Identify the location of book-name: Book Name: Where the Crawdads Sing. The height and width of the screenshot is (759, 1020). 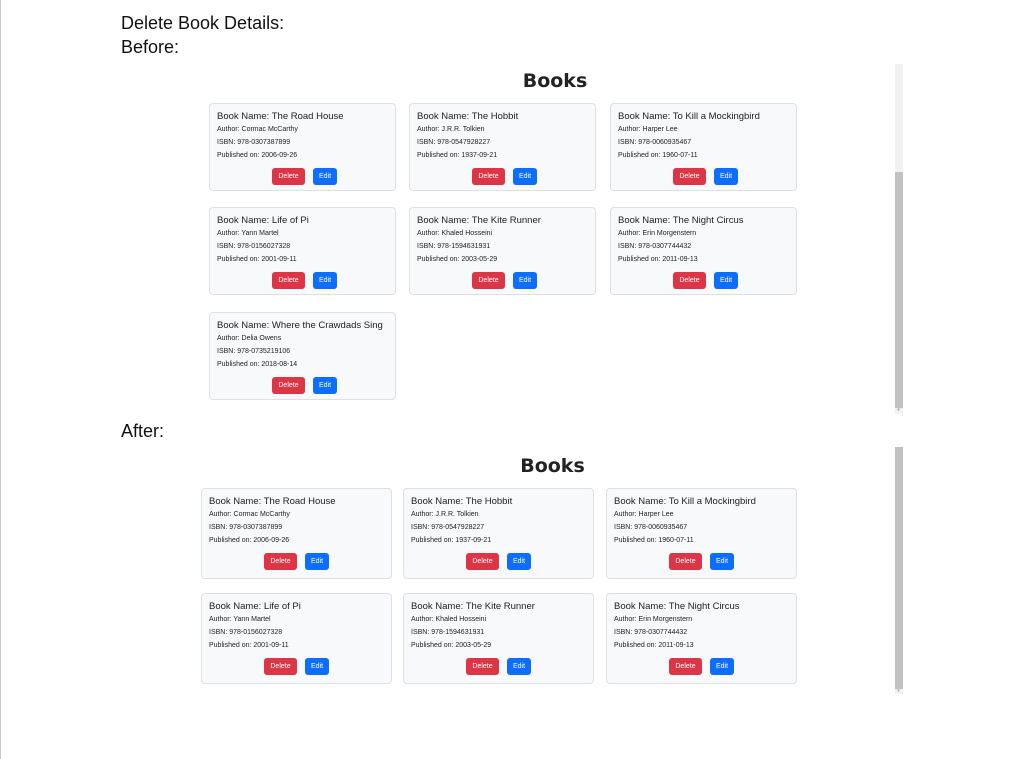
(300, 325).